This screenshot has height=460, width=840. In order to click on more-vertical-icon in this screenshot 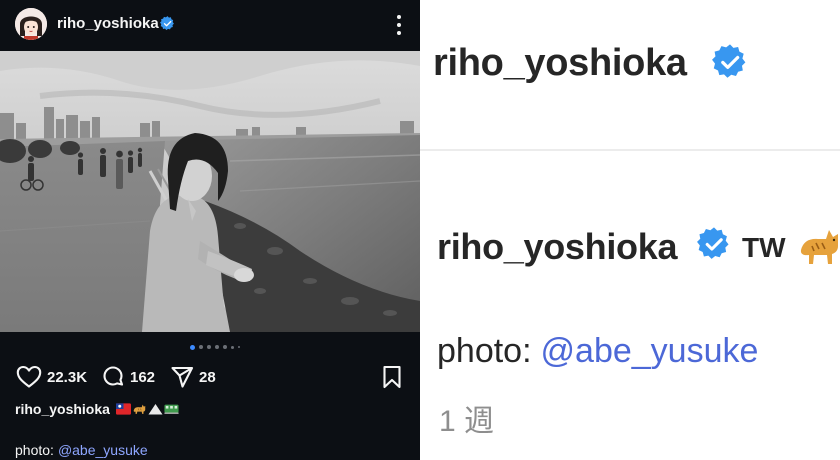, I will do `click(399, 25)`.